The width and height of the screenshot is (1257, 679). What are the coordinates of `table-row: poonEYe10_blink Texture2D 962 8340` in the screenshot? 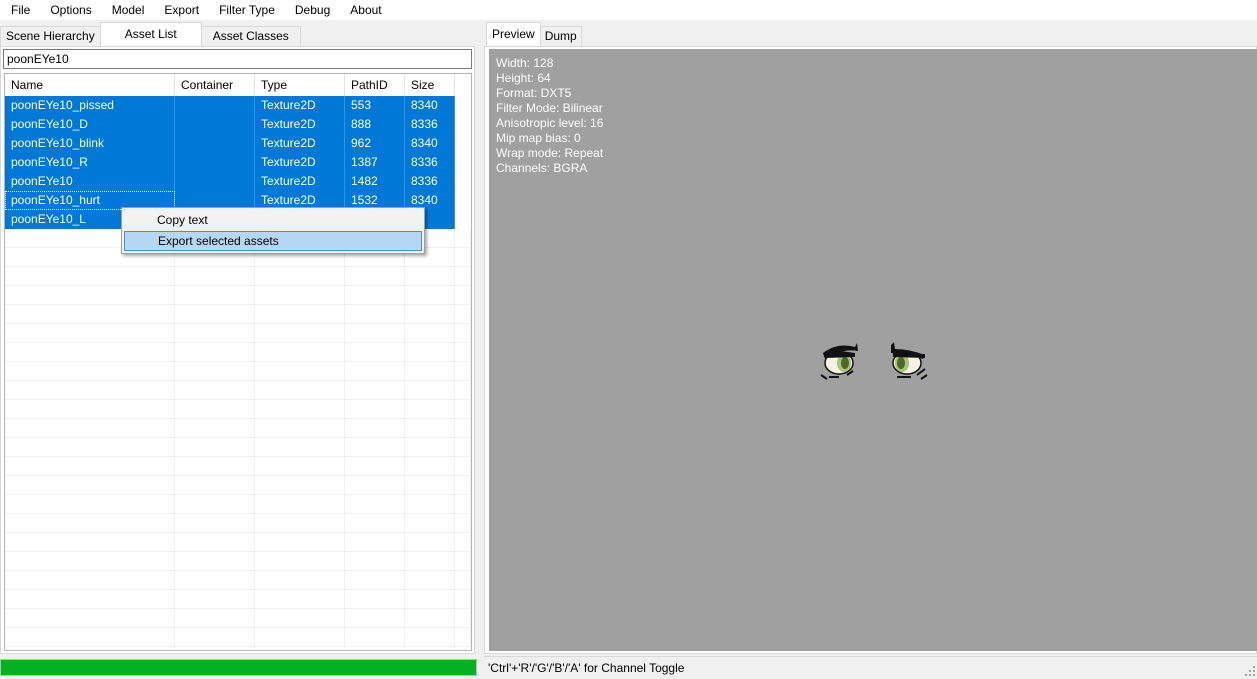 It's located at (238, 143).